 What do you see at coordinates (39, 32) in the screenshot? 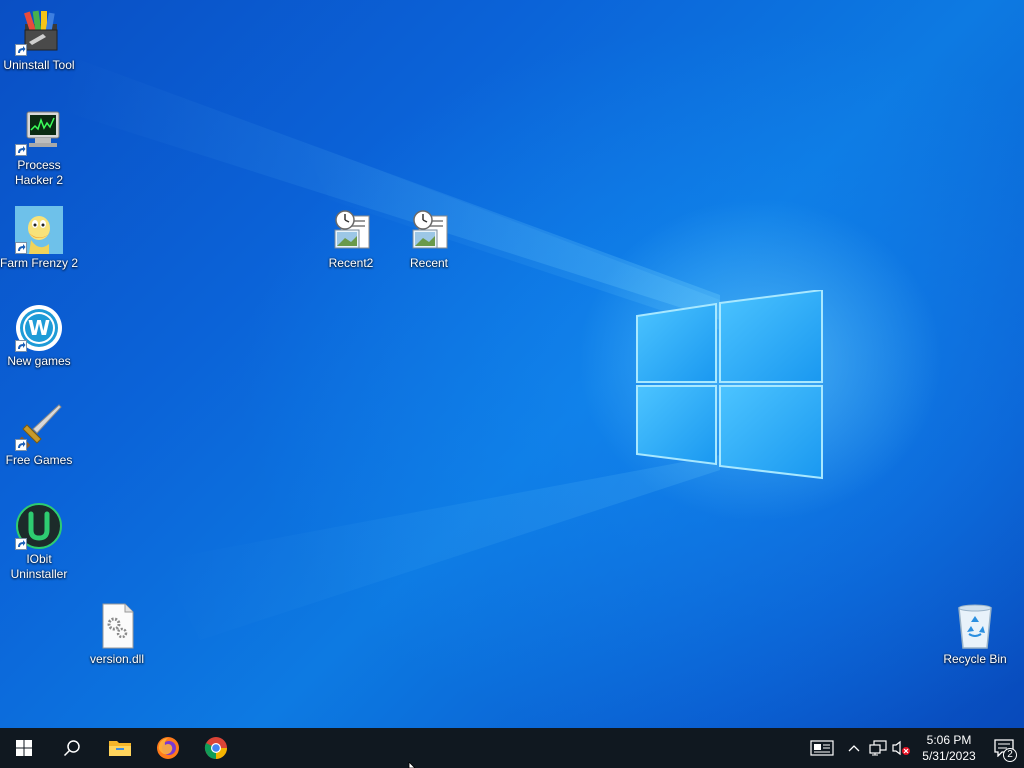
I see `uninstall-tool-icon` at bounding box center [39, 32].